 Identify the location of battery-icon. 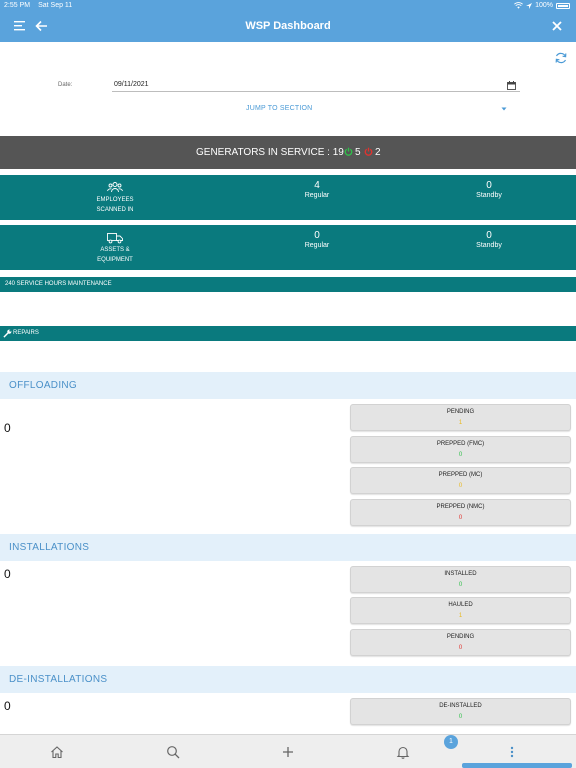
(563, 5).